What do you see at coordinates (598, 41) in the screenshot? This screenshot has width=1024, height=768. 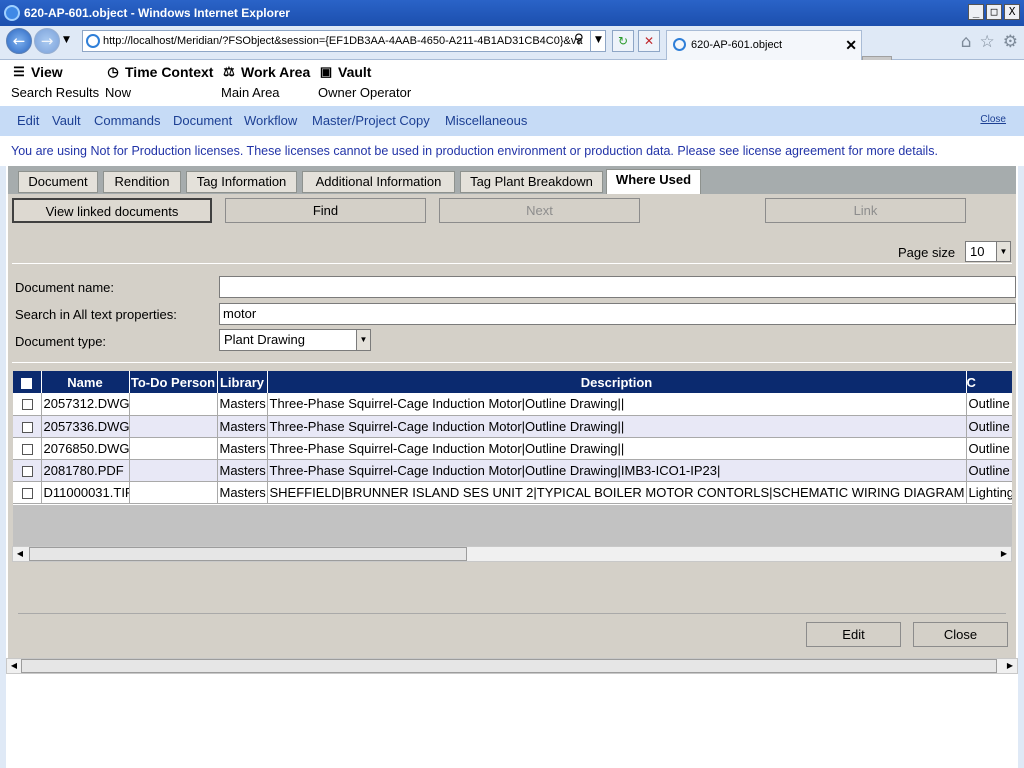 I see `address-dropdown-icon: ▼` at bounding box center [598, 41].